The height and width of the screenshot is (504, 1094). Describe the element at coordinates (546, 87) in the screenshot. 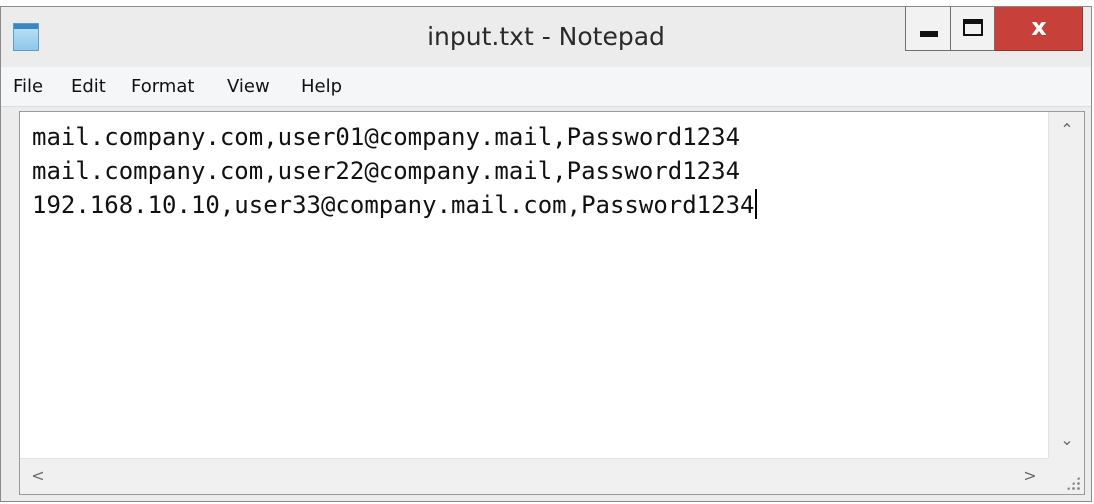

I see `menu-bar: File Edit Format View Help` at that location.